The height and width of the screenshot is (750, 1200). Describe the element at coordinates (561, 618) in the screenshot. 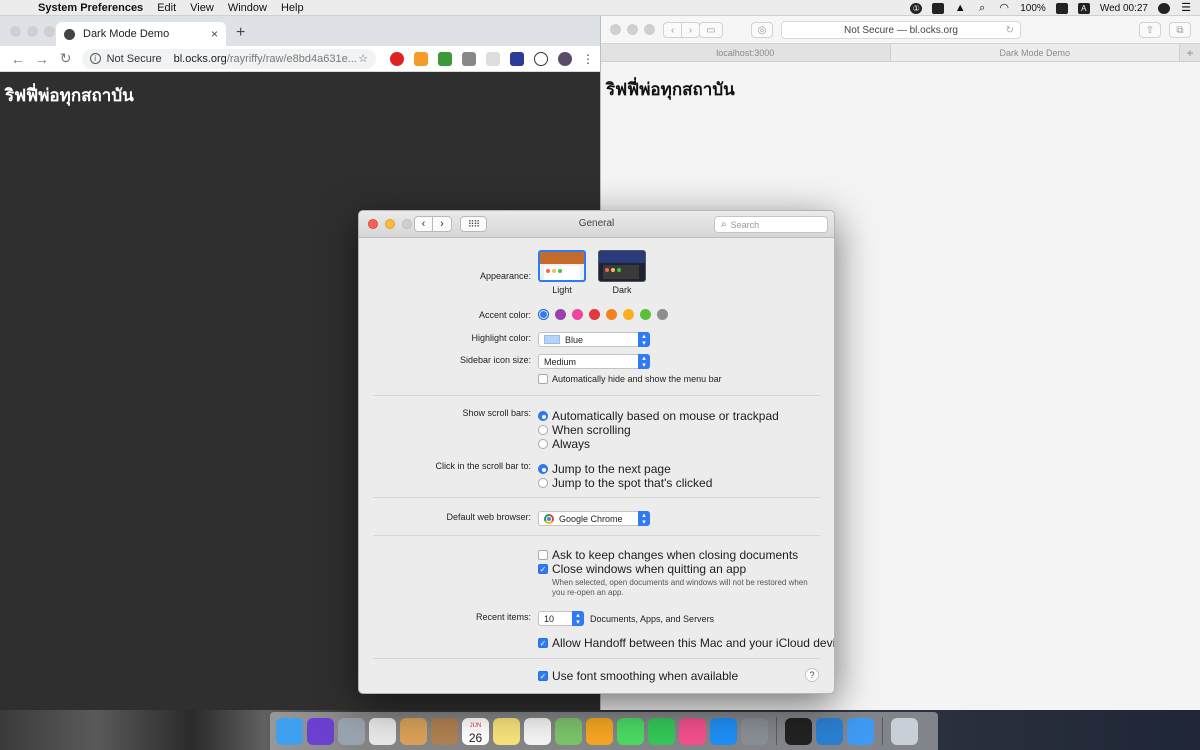

I see `recent-items-popup: 10 ▴ ▾` at that location.